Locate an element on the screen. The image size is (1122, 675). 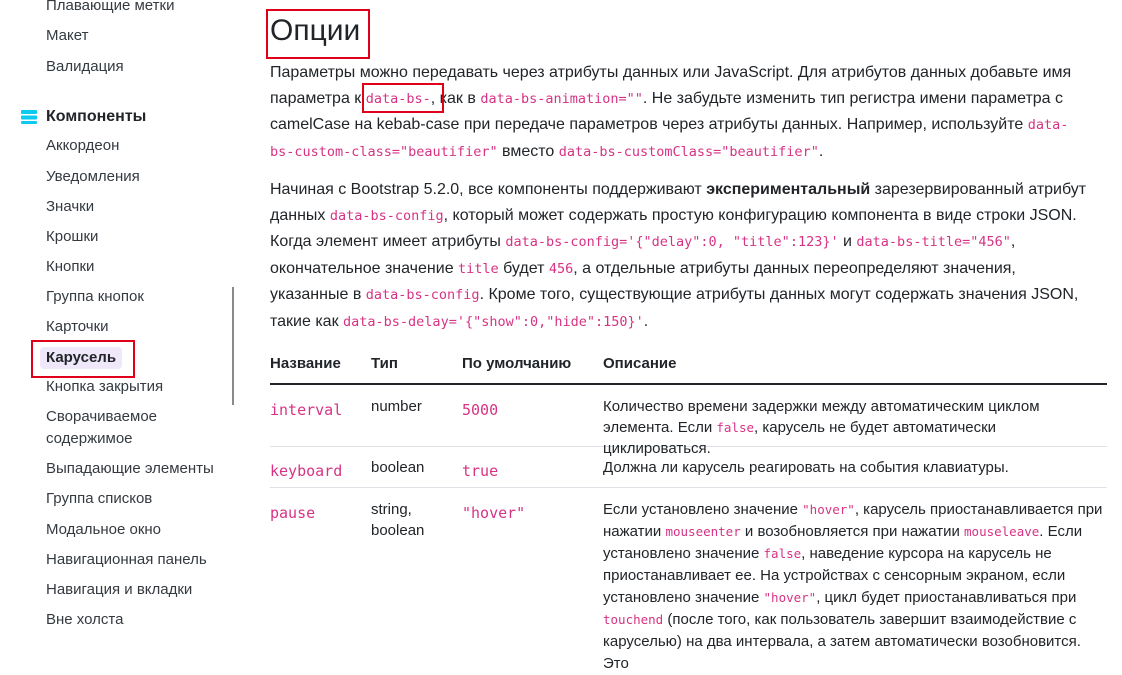
sidebar-item-close-button: Кнопка закрытия is located at coordinates (104, 387).